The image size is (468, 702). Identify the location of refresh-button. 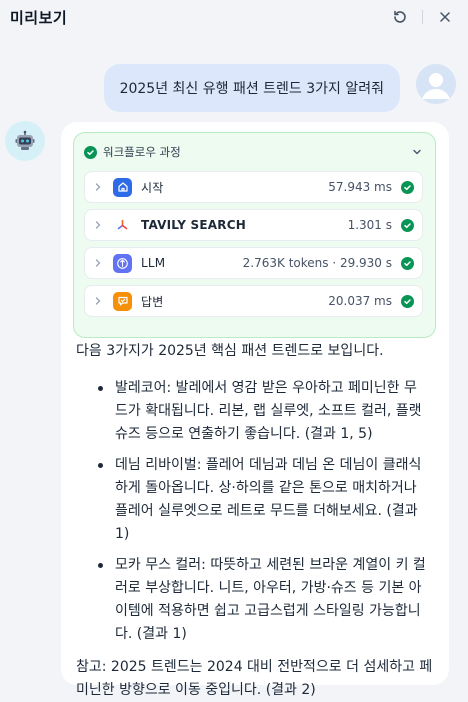
(400, 17).